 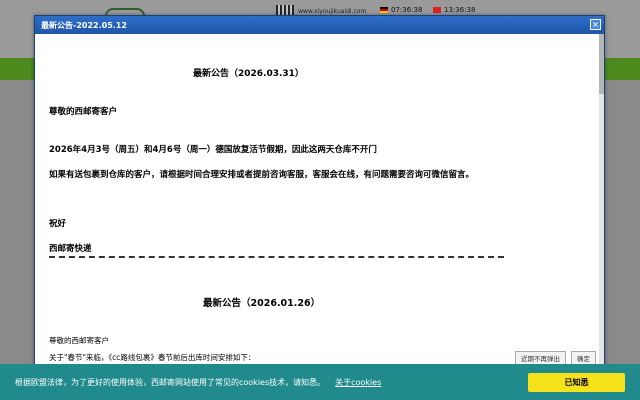 What do you see at coordinates (332, 11) in the screenshot?
I see `site-url: www.xiyoujikuaidi.com` at bounding box center [332, 11].